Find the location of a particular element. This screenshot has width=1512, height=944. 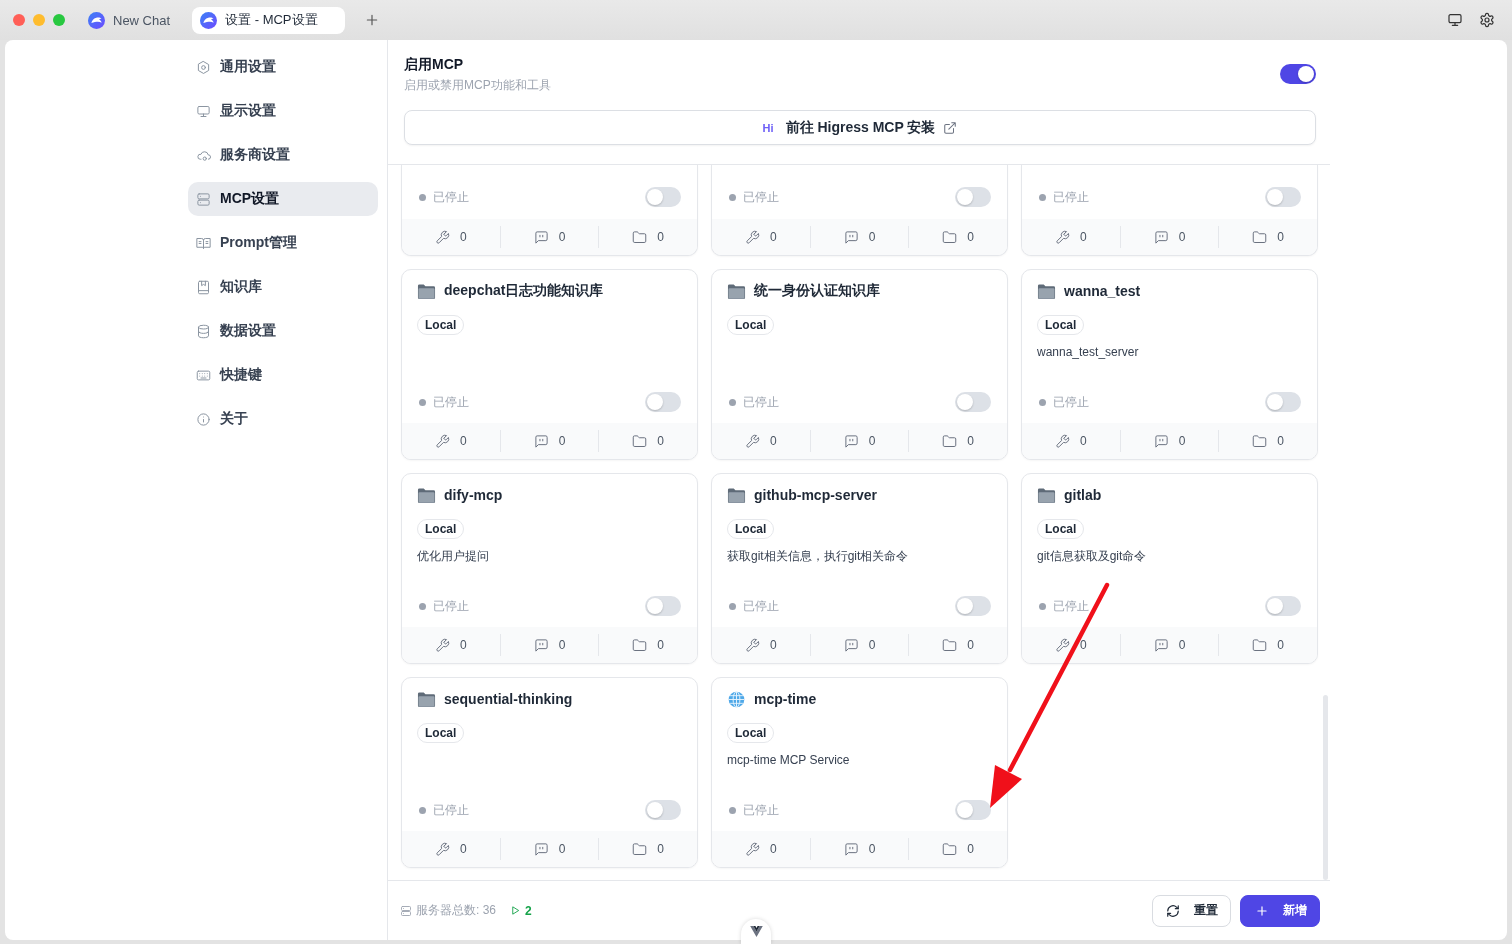

maximize-window-button is located at coordinates (59, 20).